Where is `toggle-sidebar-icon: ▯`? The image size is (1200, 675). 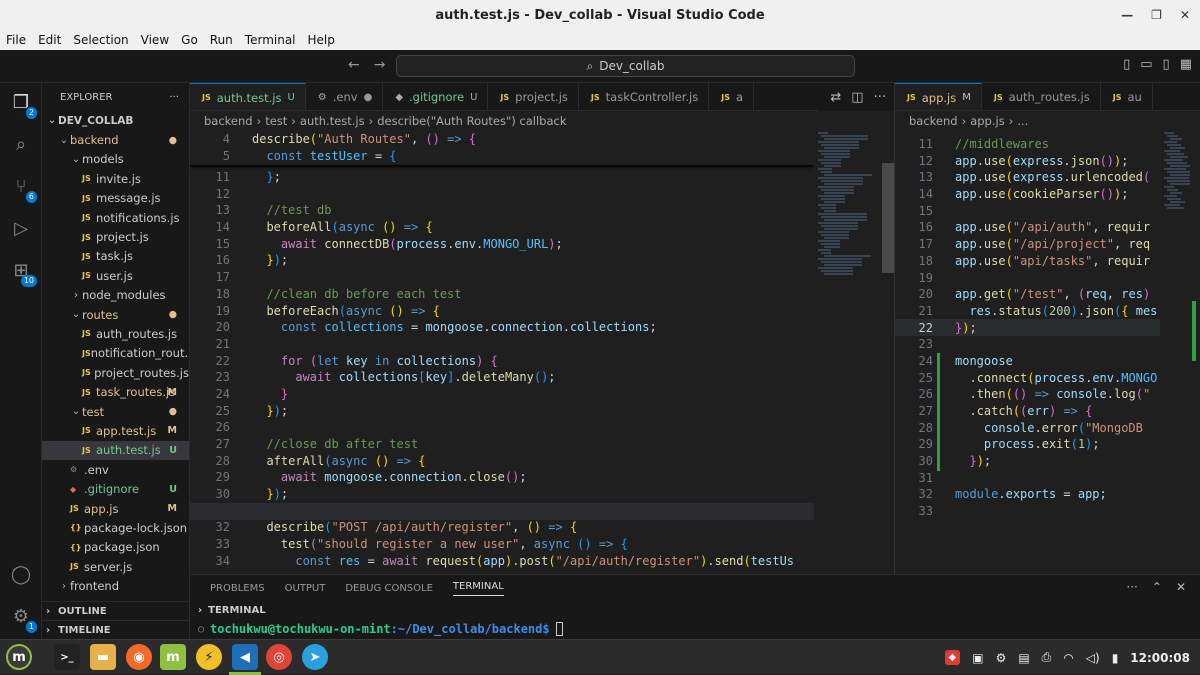 toggle-sidebar-icon: ▯ is located at coordinates (1126, 64).